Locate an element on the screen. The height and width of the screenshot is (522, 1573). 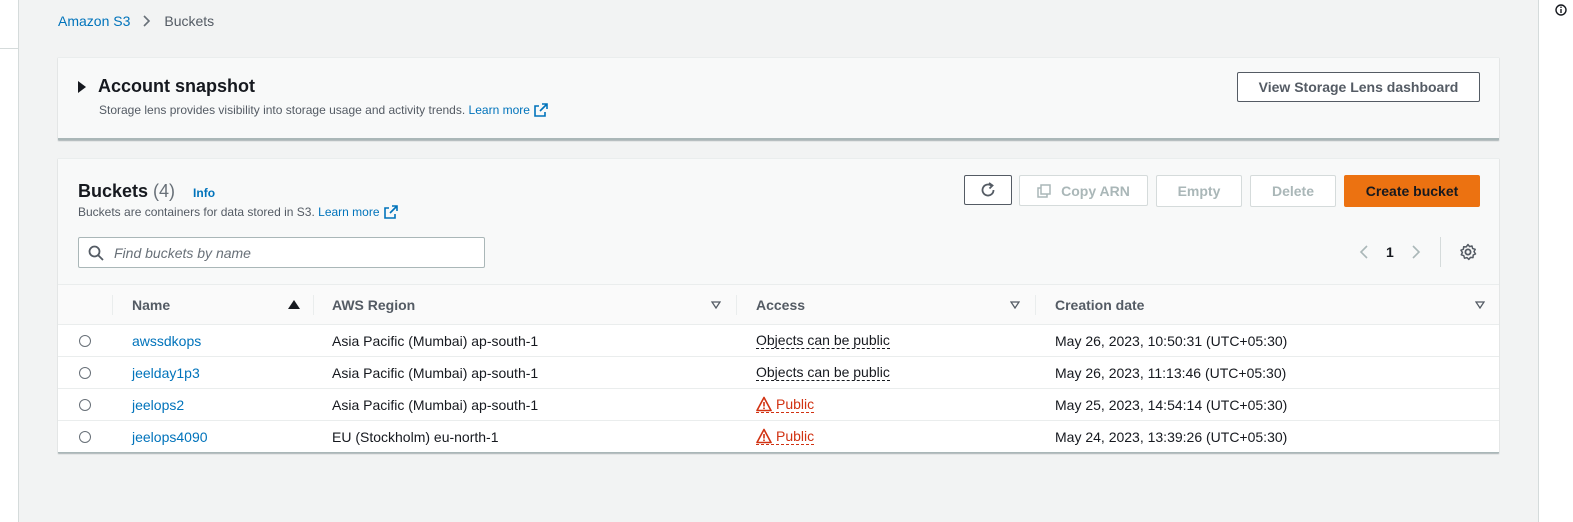
bucket-name-link: awssdkops is located at coordinates (166, 341).